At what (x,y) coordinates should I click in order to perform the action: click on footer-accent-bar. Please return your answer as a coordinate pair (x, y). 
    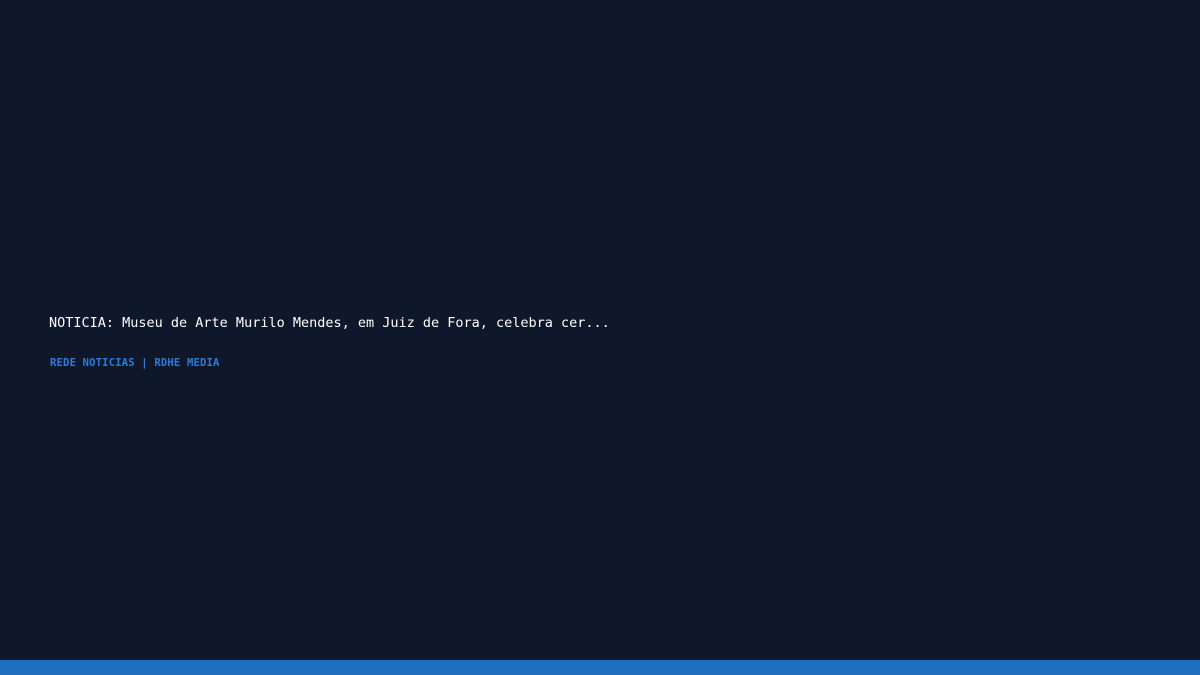
    Looking at the image, I should click on (600, 667).